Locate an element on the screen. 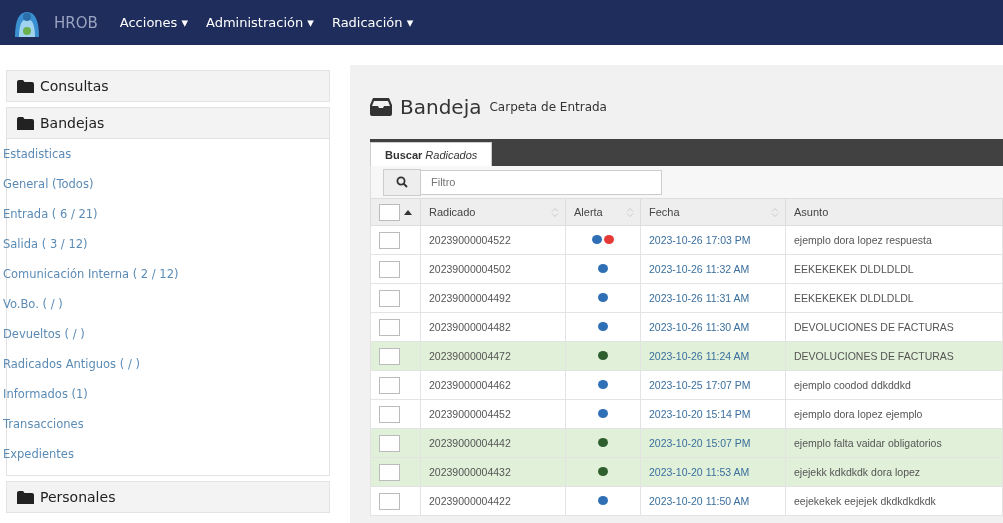 Image resolution: width=1003 pixels, height=523 pixels. table-cell: 20239000004502 is located at coordinates (470, 269).